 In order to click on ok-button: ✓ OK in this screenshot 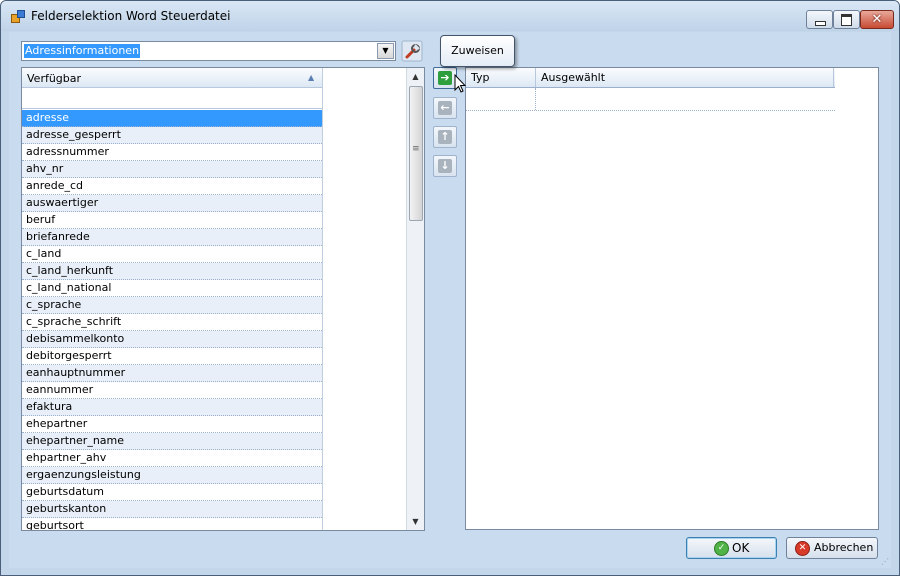, I will do `click(731, 548)`.